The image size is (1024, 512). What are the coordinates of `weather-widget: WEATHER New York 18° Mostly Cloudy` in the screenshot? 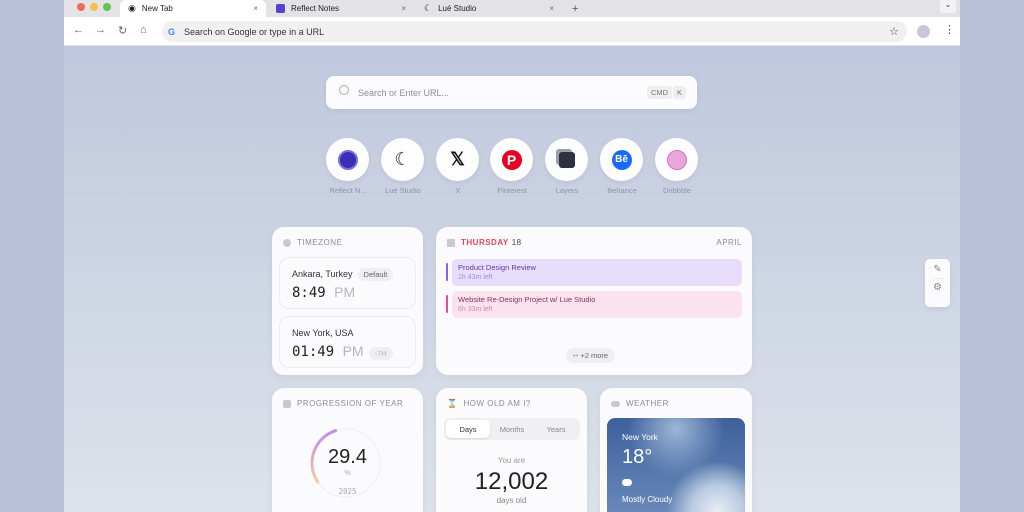 It's located at (676, 450).